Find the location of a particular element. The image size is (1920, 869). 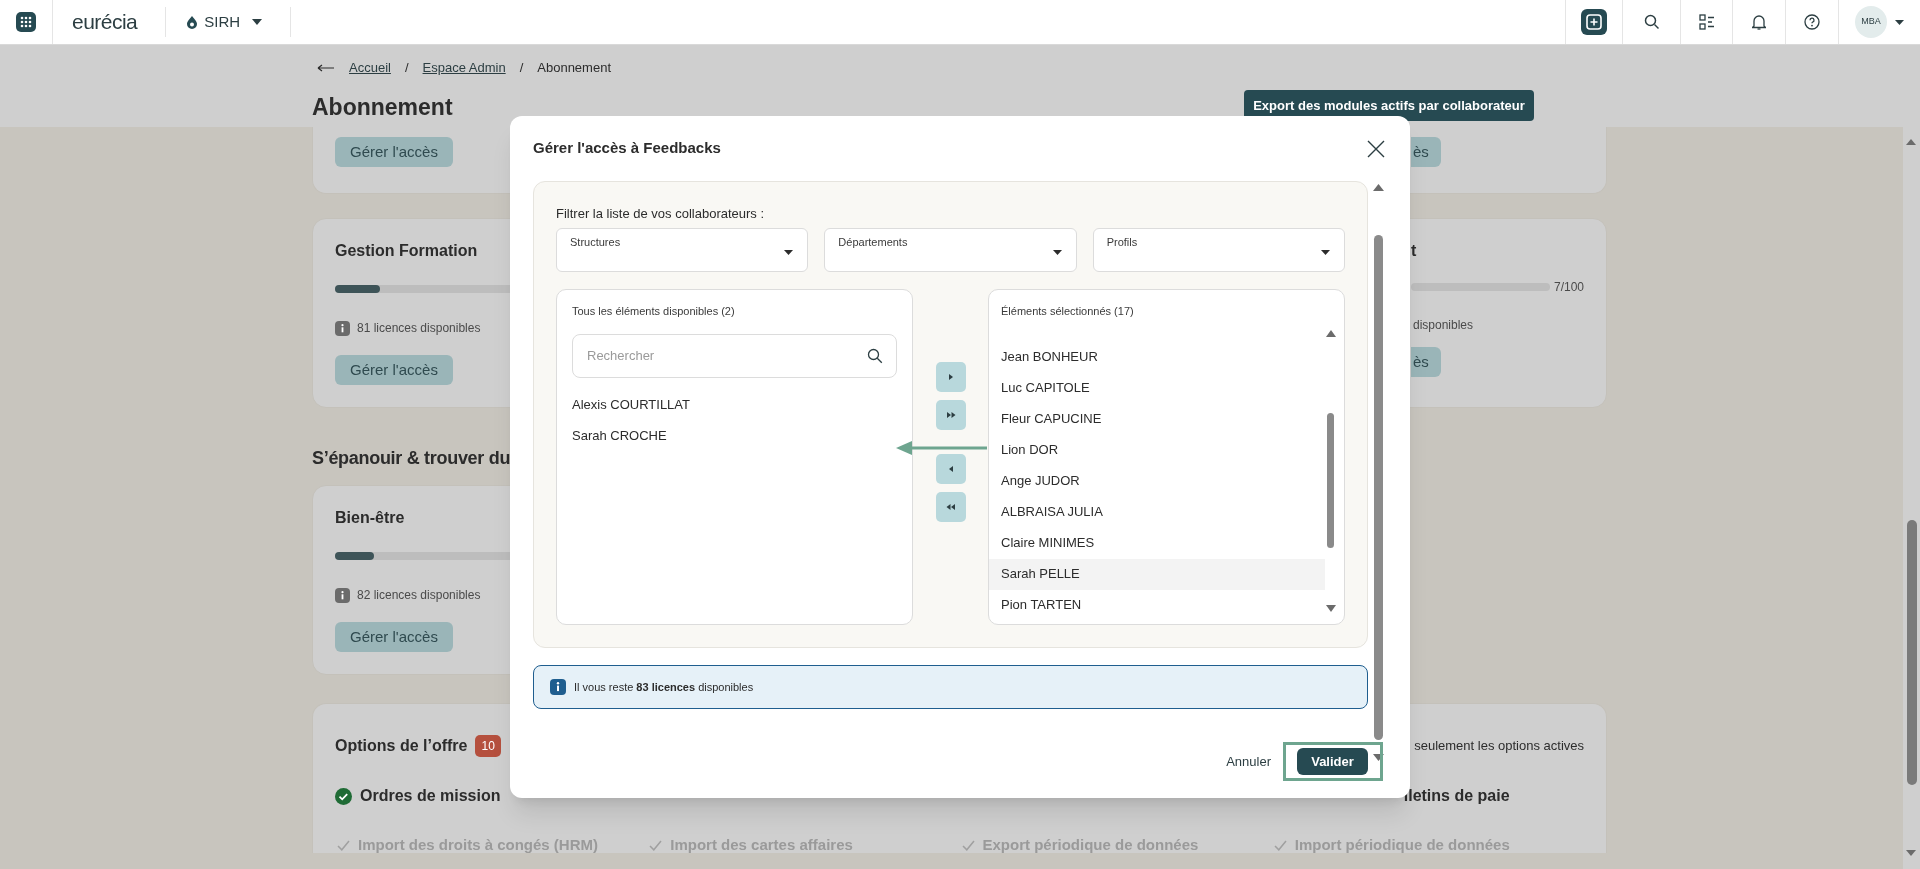

breadcrumb-link: Accueil is located at coordinates (370, 68).